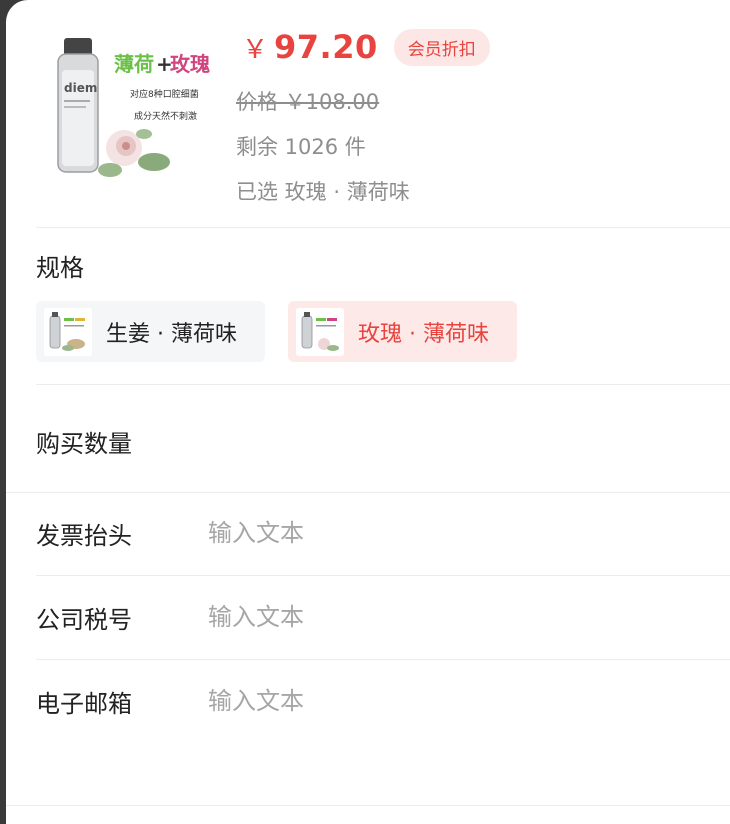 The width and height of the screenshot is (730, 824). I want to click on spec-option-ginger-mint: 生姜 · 薄荷味, so click(150, 331).